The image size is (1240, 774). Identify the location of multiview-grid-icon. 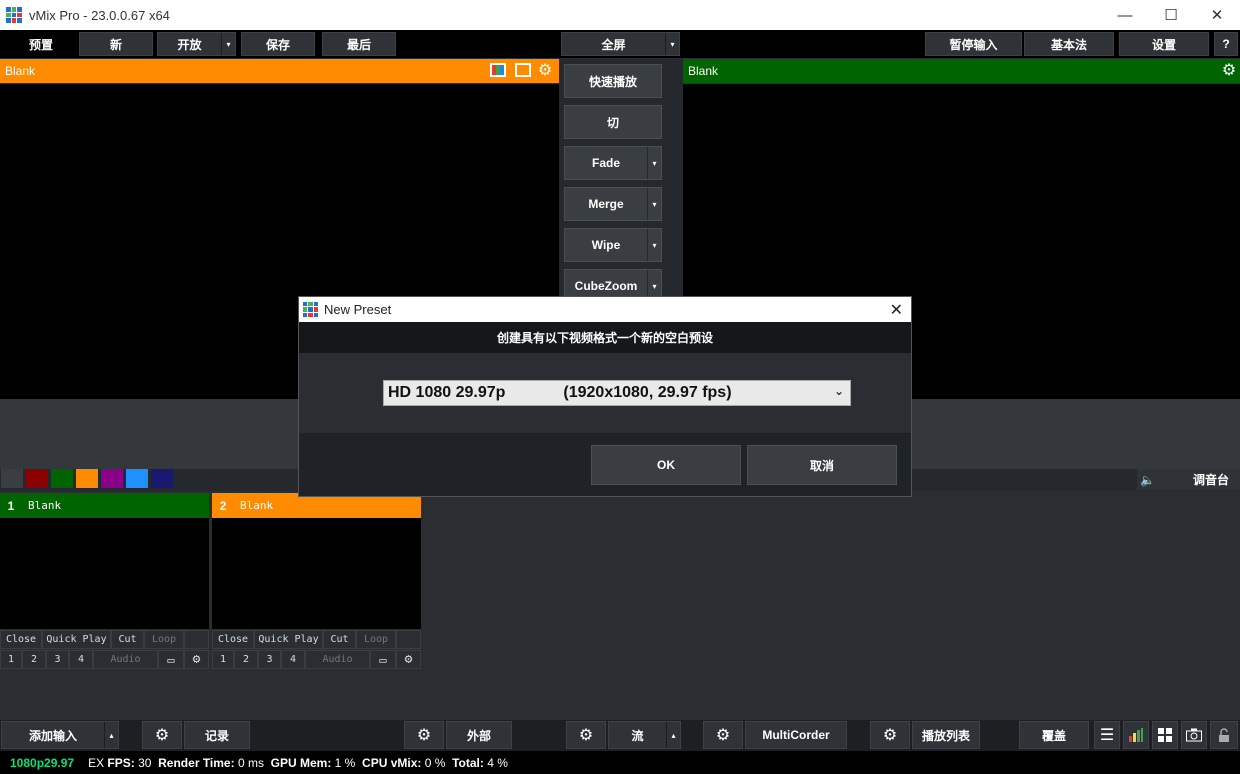
(1165, 735).